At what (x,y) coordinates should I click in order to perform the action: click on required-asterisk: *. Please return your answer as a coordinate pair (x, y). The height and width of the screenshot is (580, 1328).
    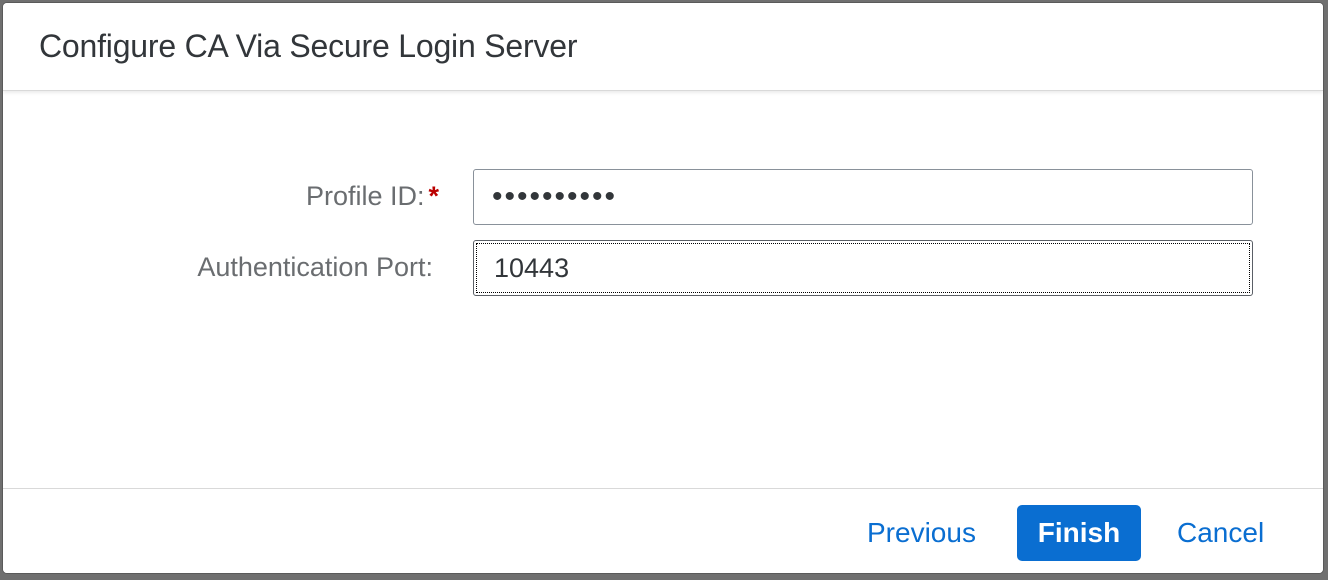
    Looking at the image, I should click on (433, 196).